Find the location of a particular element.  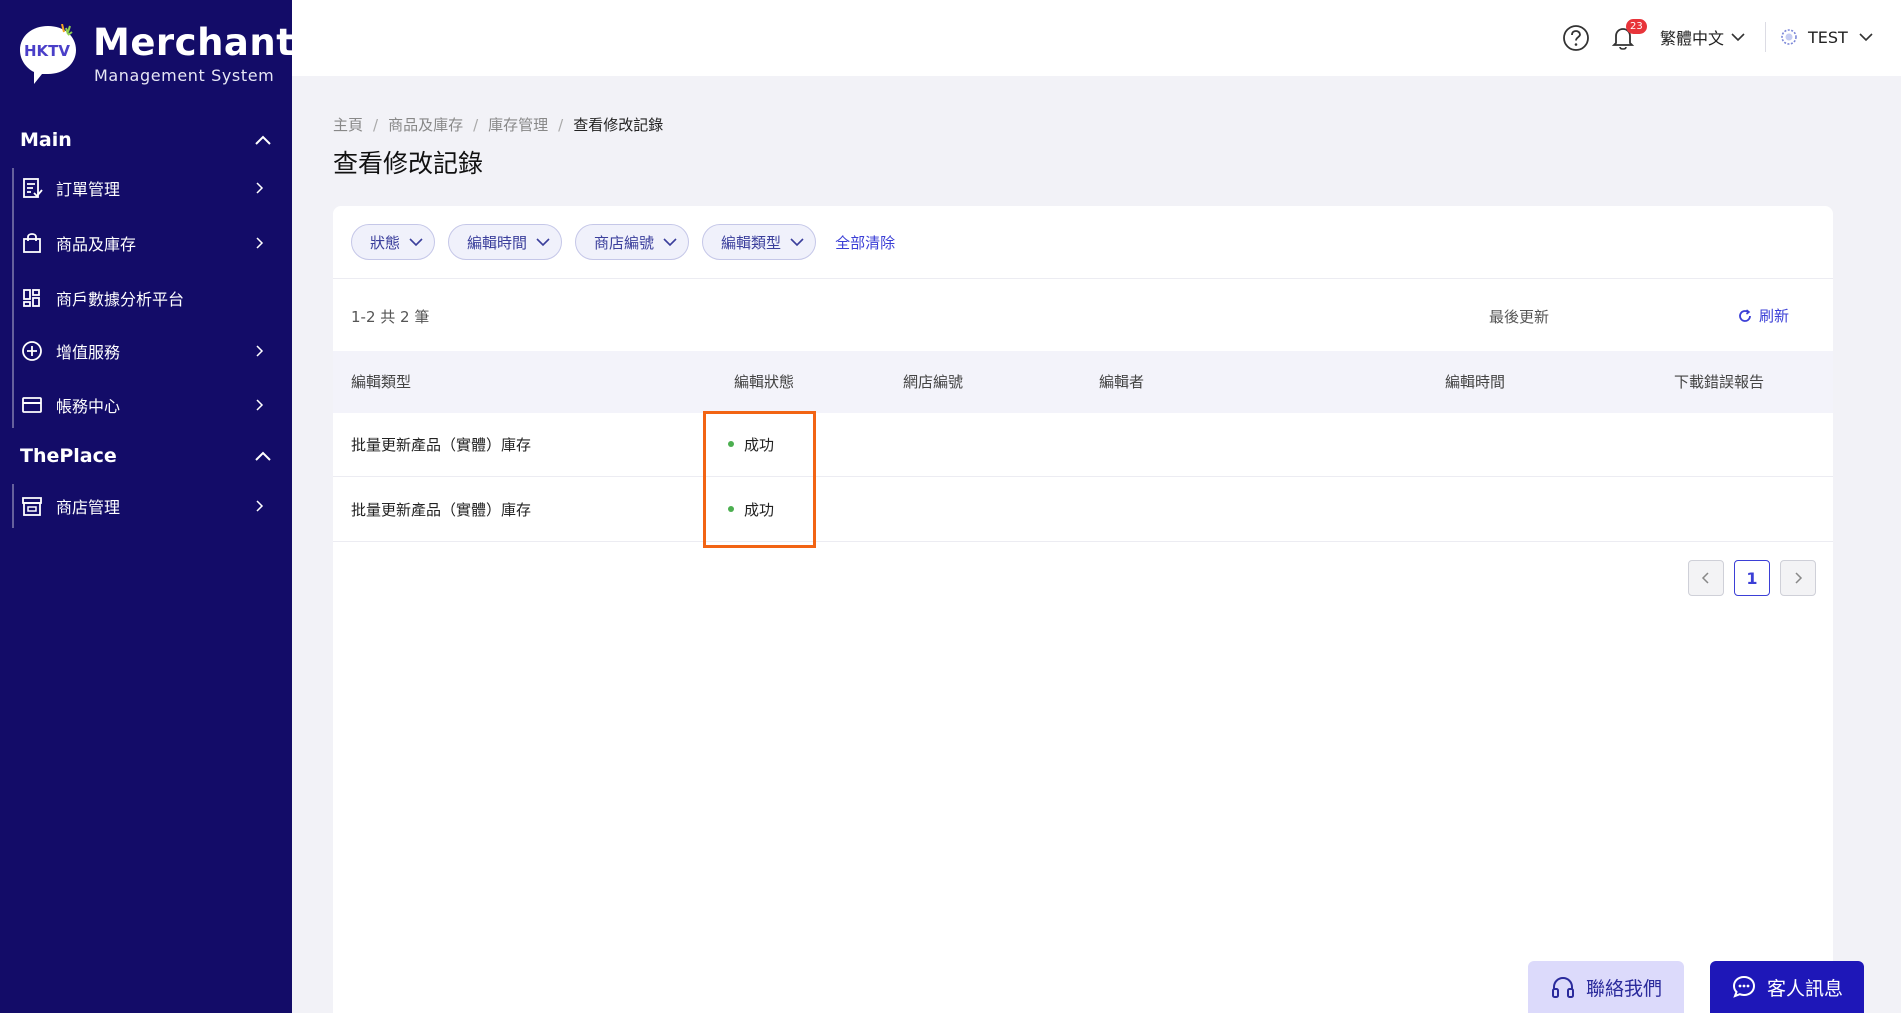

filter-edit-type: 編輯類型 is located at coordinates (759, 242).